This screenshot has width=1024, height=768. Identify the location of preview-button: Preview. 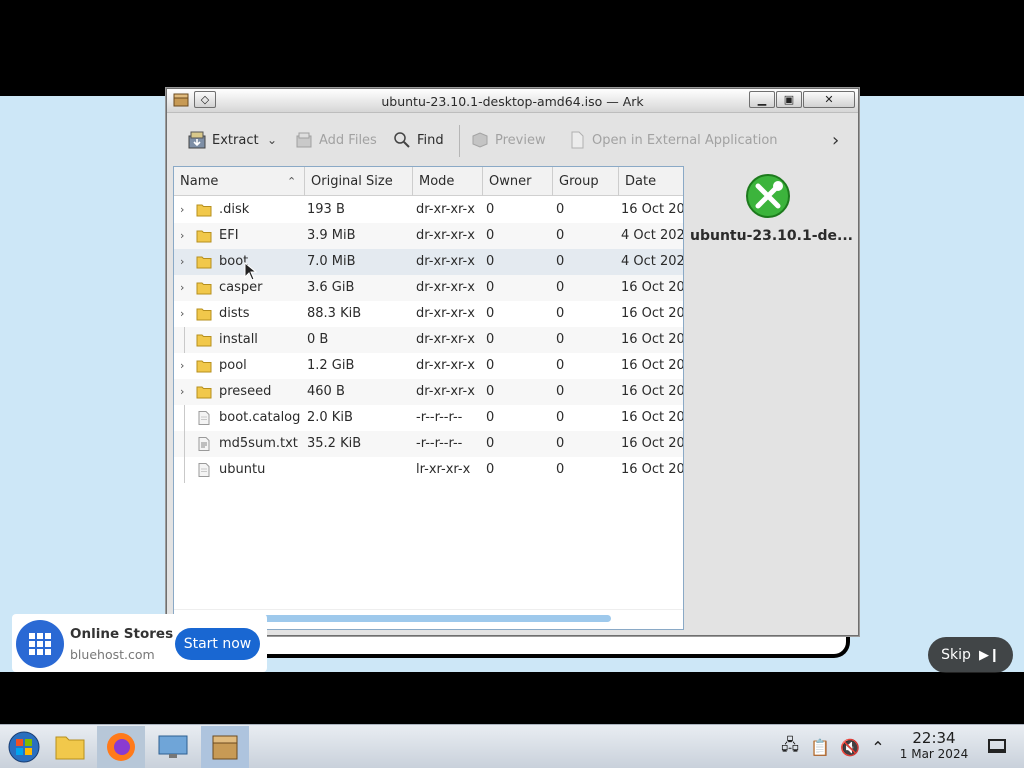
(508, 140).